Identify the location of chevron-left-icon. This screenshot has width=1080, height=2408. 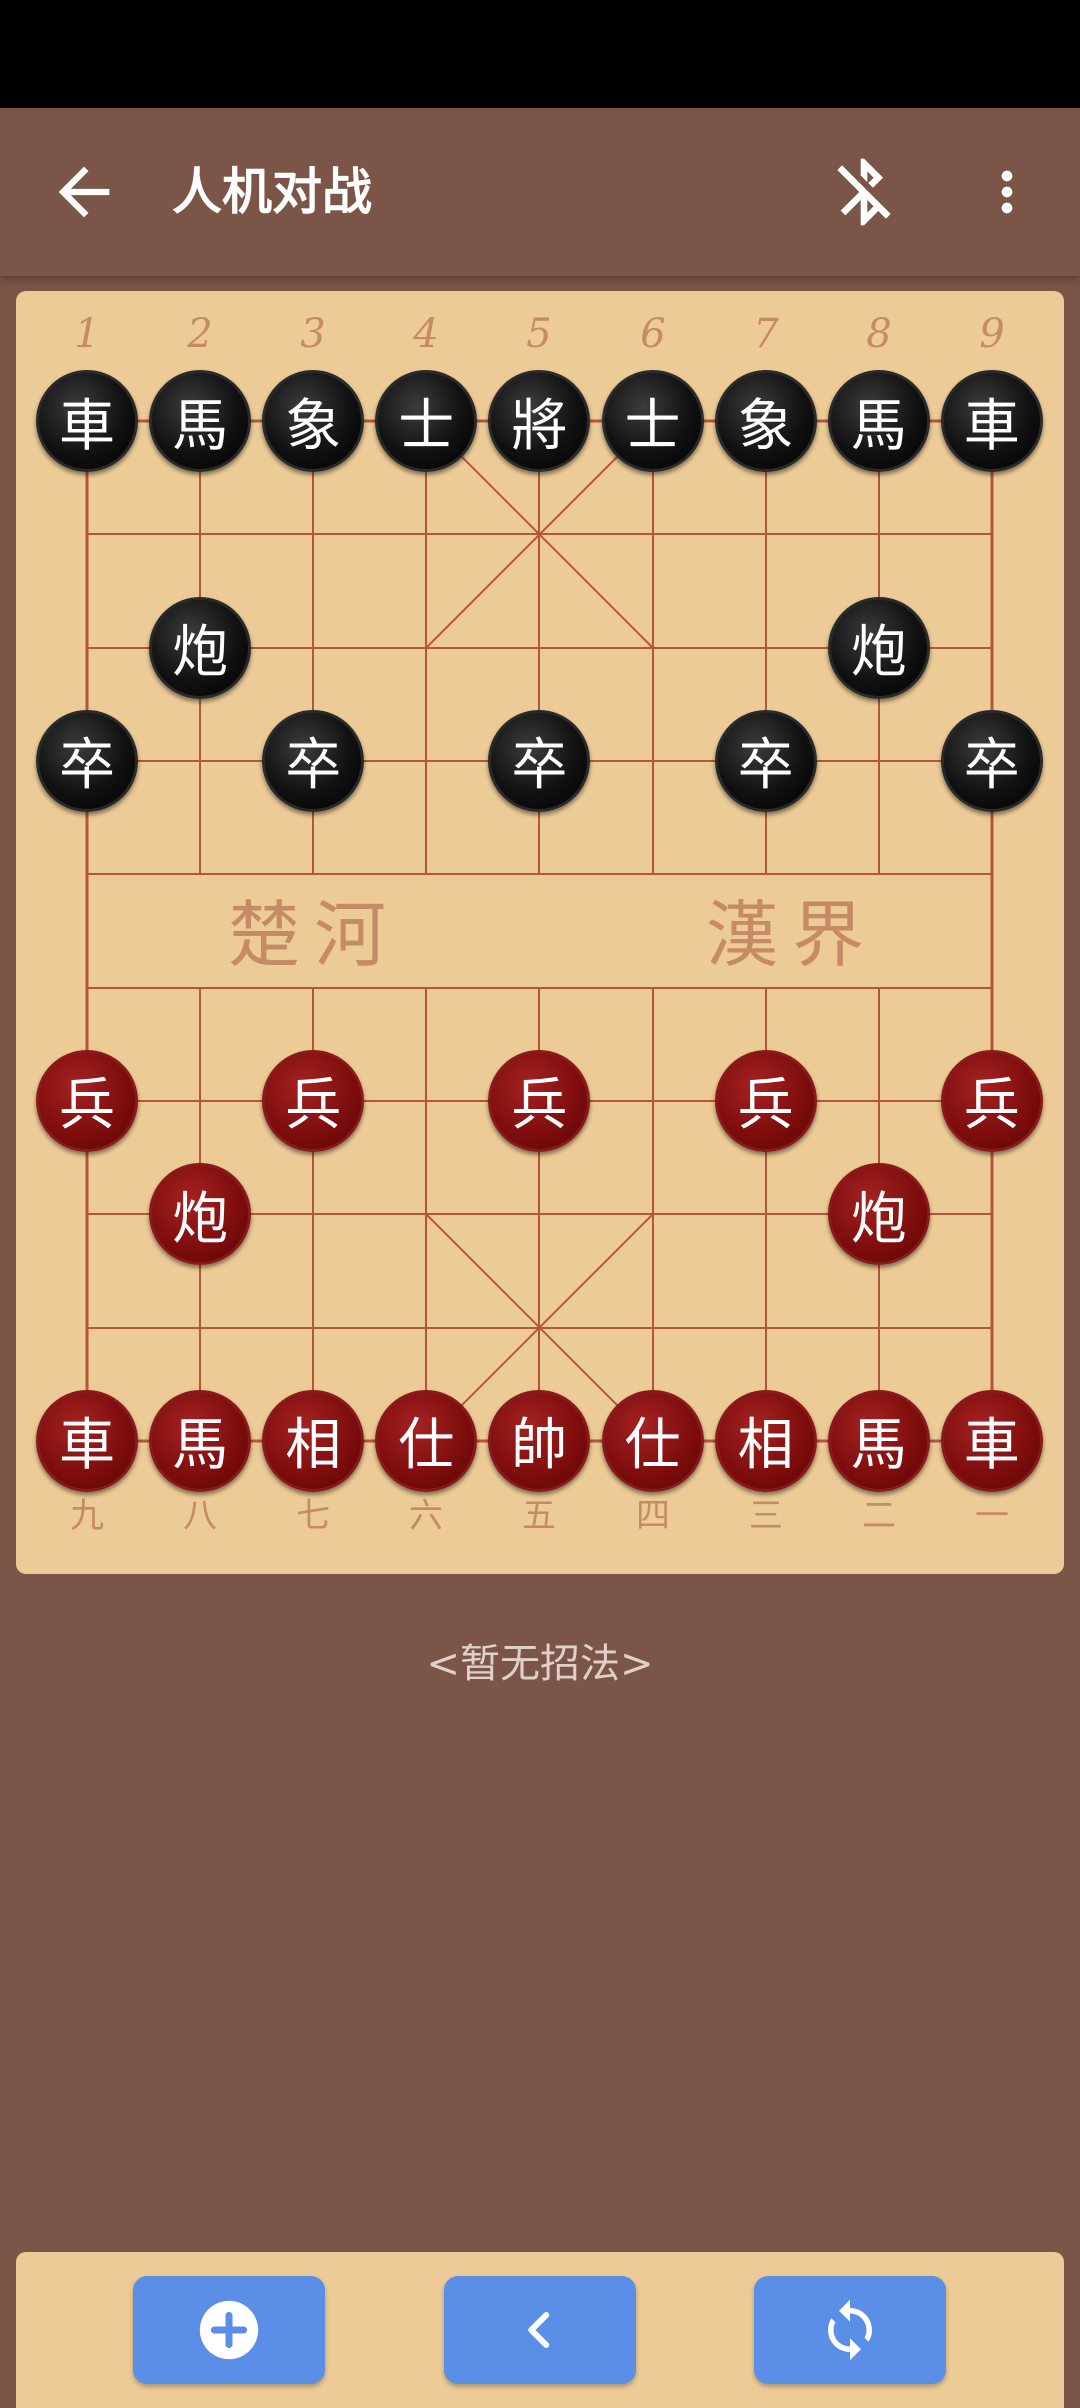
(539, 2330).